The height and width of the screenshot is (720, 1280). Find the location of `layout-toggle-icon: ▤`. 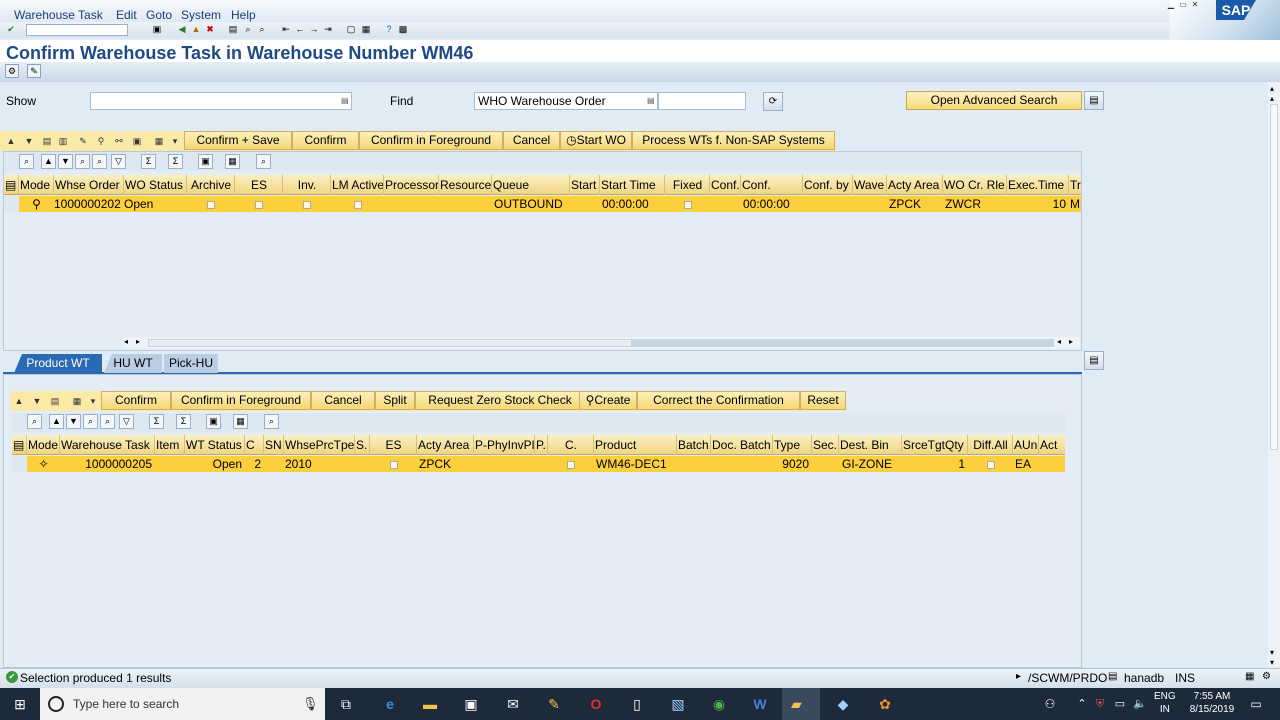

layout-toggle-icon: ▤ is located at coordinates (1094, 360).